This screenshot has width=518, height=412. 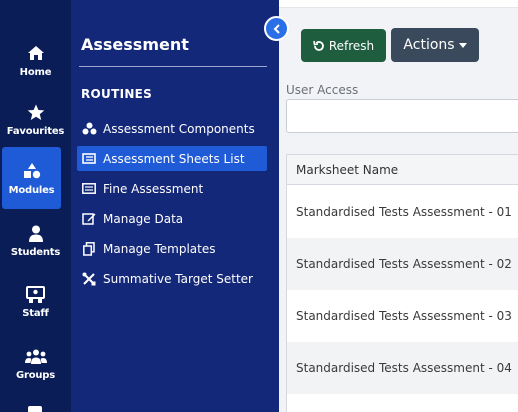 I want to click on menu-item-summative-target-setter: Summative Target Setter, so click(x=172, y=278).